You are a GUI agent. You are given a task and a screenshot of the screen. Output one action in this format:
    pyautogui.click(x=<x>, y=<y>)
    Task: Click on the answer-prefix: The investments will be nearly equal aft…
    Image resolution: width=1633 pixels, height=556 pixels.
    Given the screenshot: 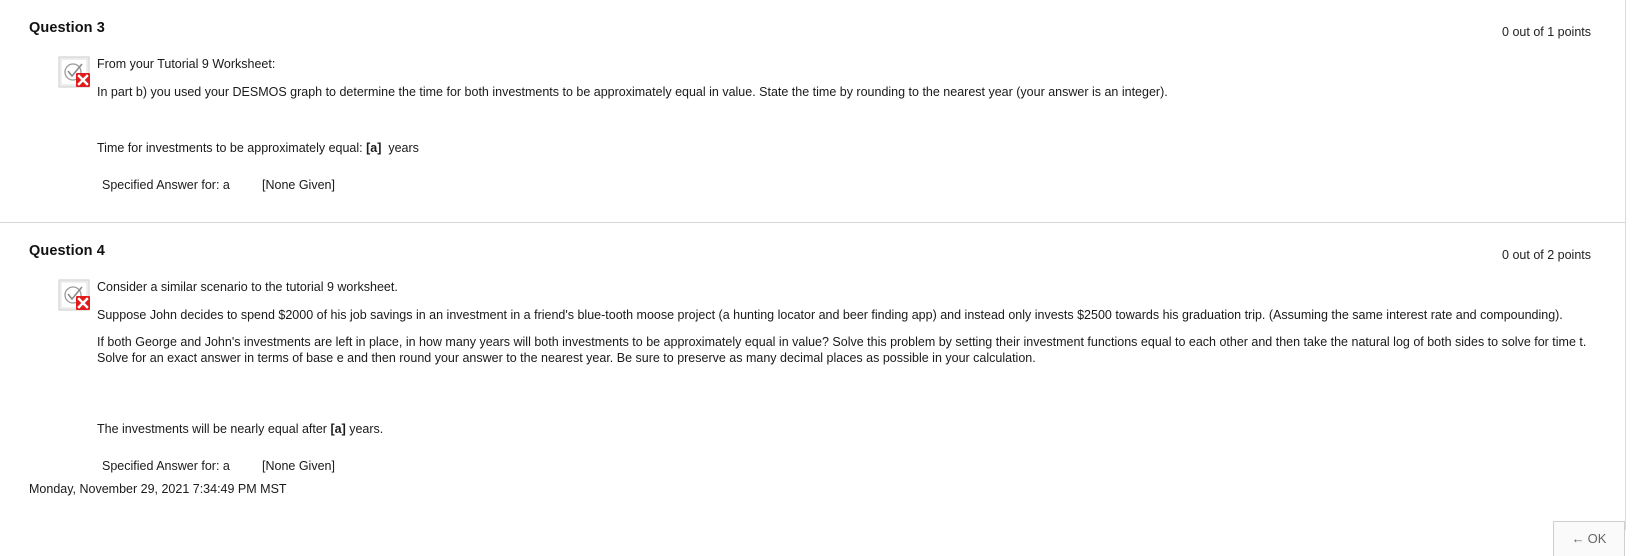 What is the action you would take?
    pyautogui.click(x=214, y=429)
    